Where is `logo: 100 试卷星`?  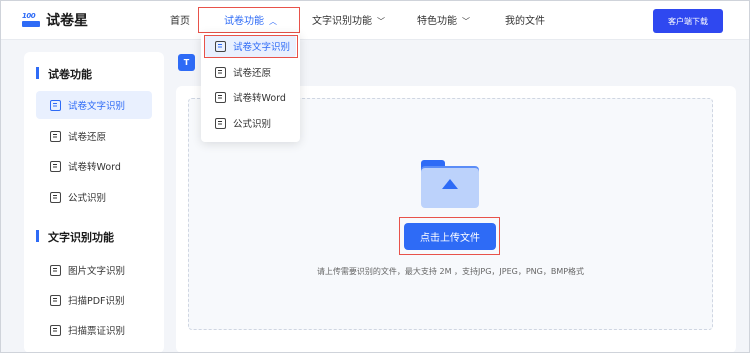
logo: 100 试卷星 is located at coordinates (55, 20).